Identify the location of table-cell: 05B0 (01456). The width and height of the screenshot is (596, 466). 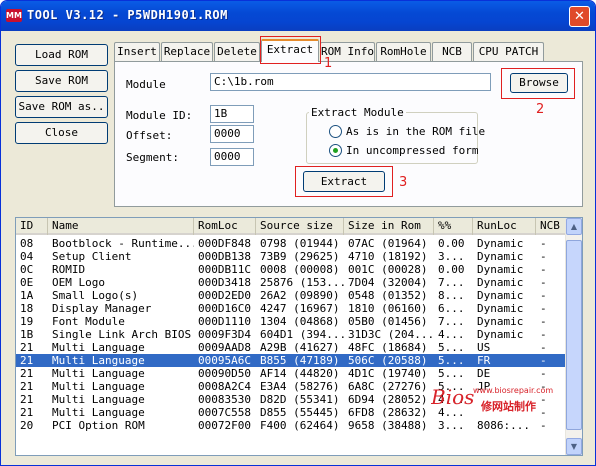
(388, 321).